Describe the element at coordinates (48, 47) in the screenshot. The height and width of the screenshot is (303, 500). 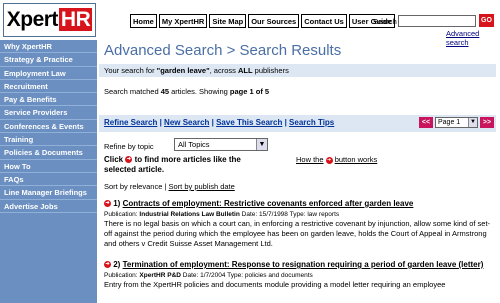
I see `sidebar-item-why-xperthr: Why XpertHR` at that location.